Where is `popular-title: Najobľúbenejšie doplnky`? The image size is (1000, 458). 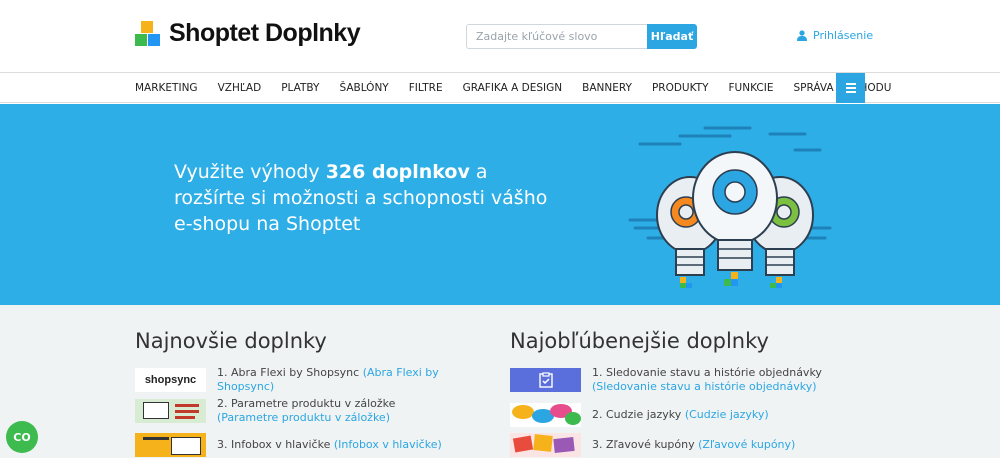 popular-title: Najobľúbenejšie doplnky is located at coordinates (639, 341).